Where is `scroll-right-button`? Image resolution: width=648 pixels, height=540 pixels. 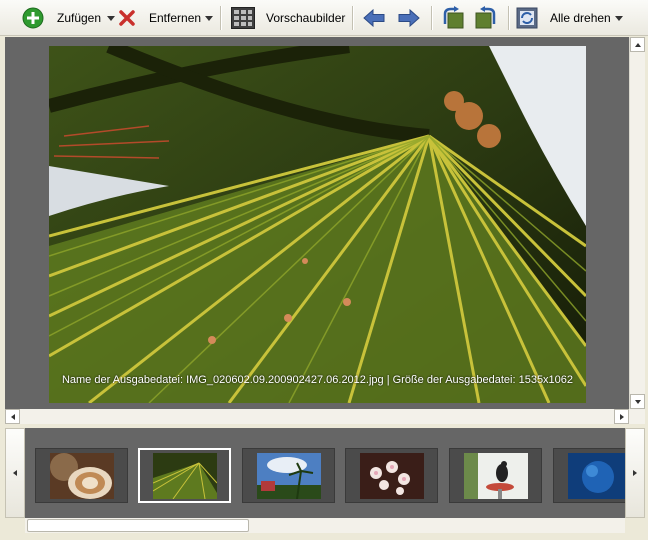 scroll-right-button is located at coordinates (621, 416).